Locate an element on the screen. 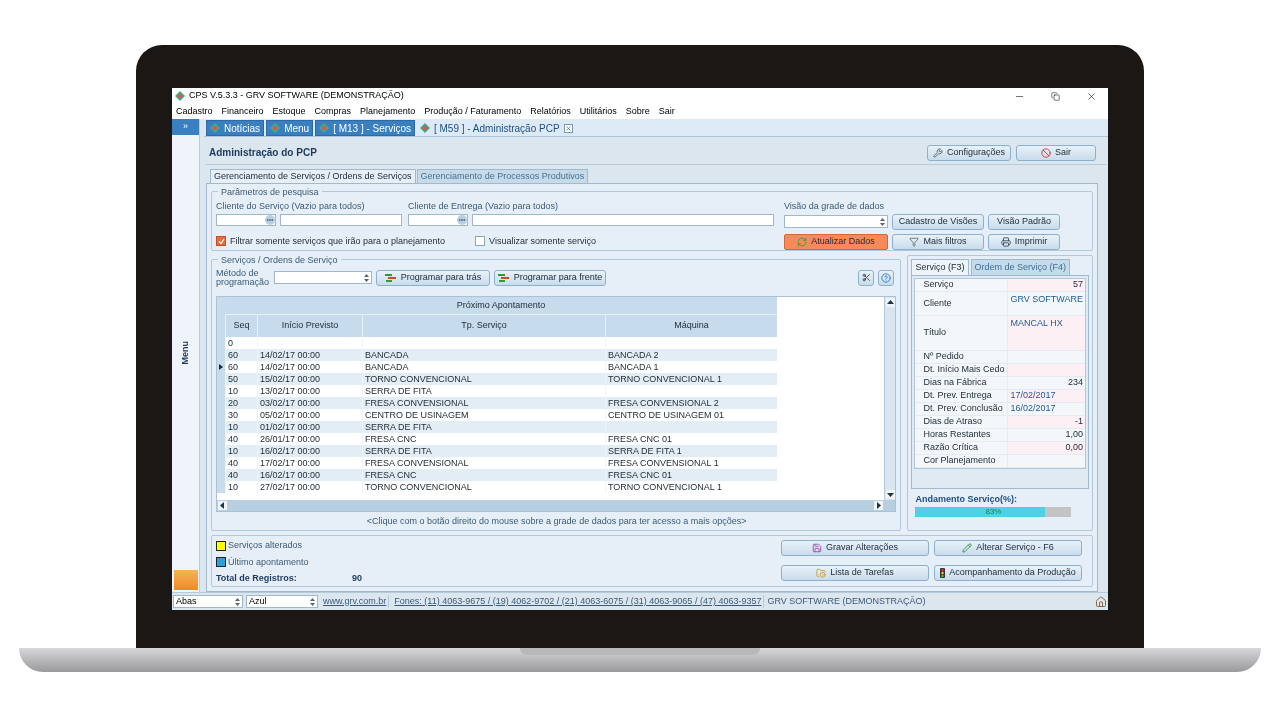  property-value: 234 is located at coordinates (1046, 383).